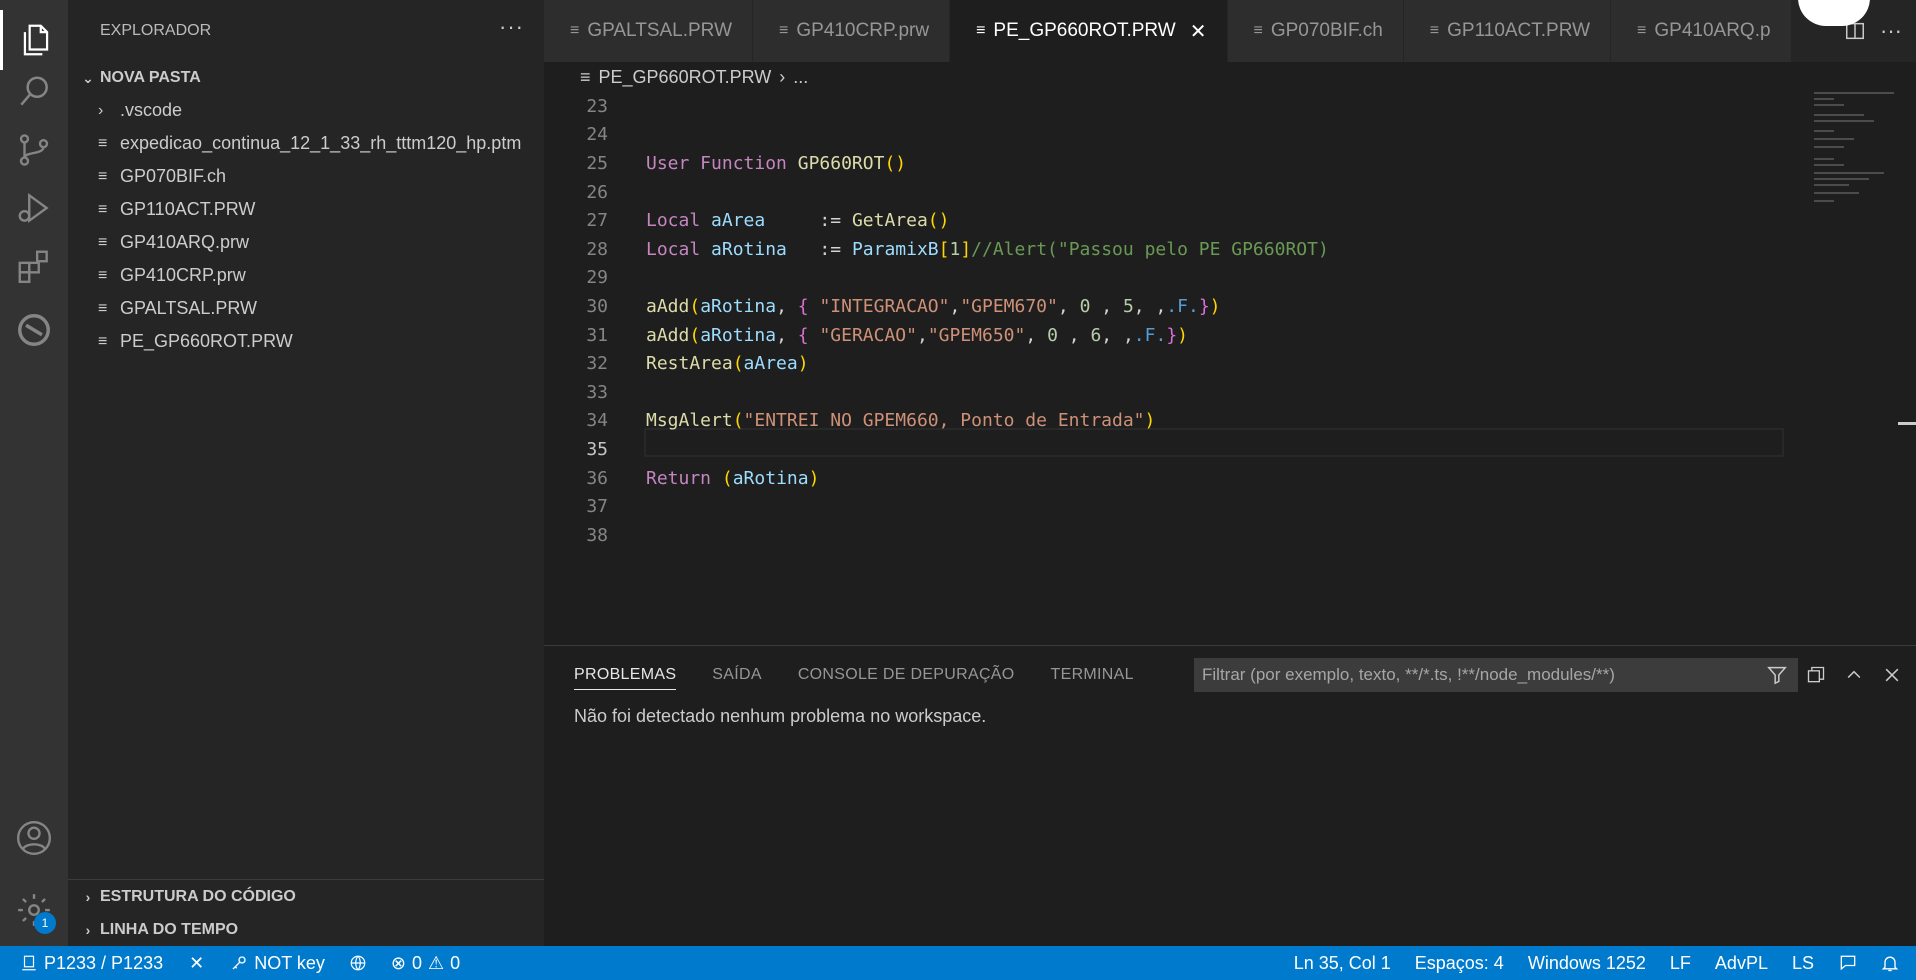 This screenshot has height=980, width=1916. I want to click on chevron-down-icon: ⌄, so click(88, 77).